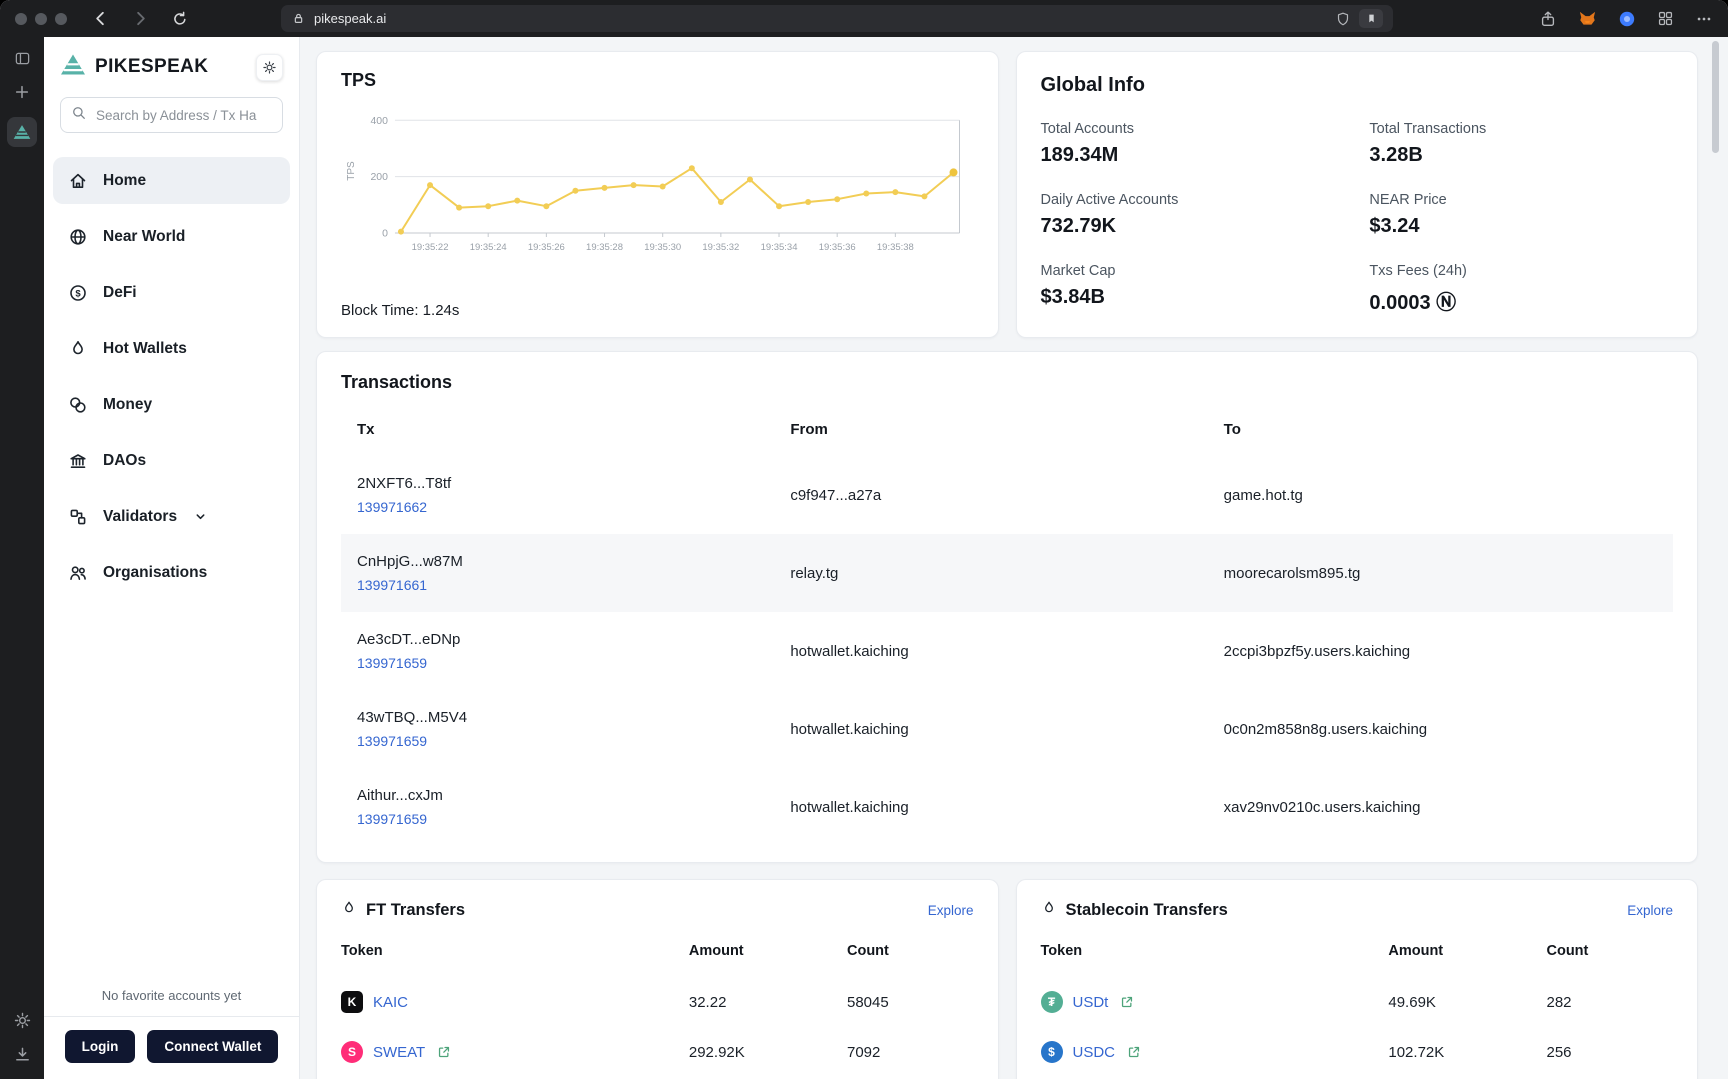 The height and width of the screenshot is (1079, 1728). I want to click on token-table-header: Token Amount Count, so click(657, 960).